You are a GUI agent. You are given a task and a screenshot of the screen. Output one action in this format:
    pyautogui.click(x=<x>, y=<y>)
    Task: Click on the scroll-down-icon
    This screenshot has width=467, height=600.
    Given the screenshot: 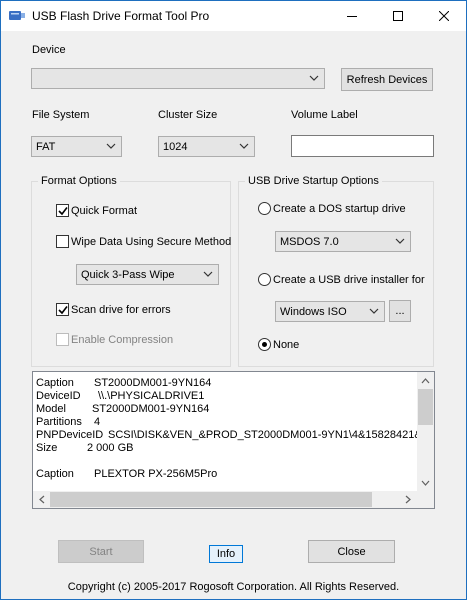 What is the action you would take?
    pyautogui.click(x=425, y=483)
    